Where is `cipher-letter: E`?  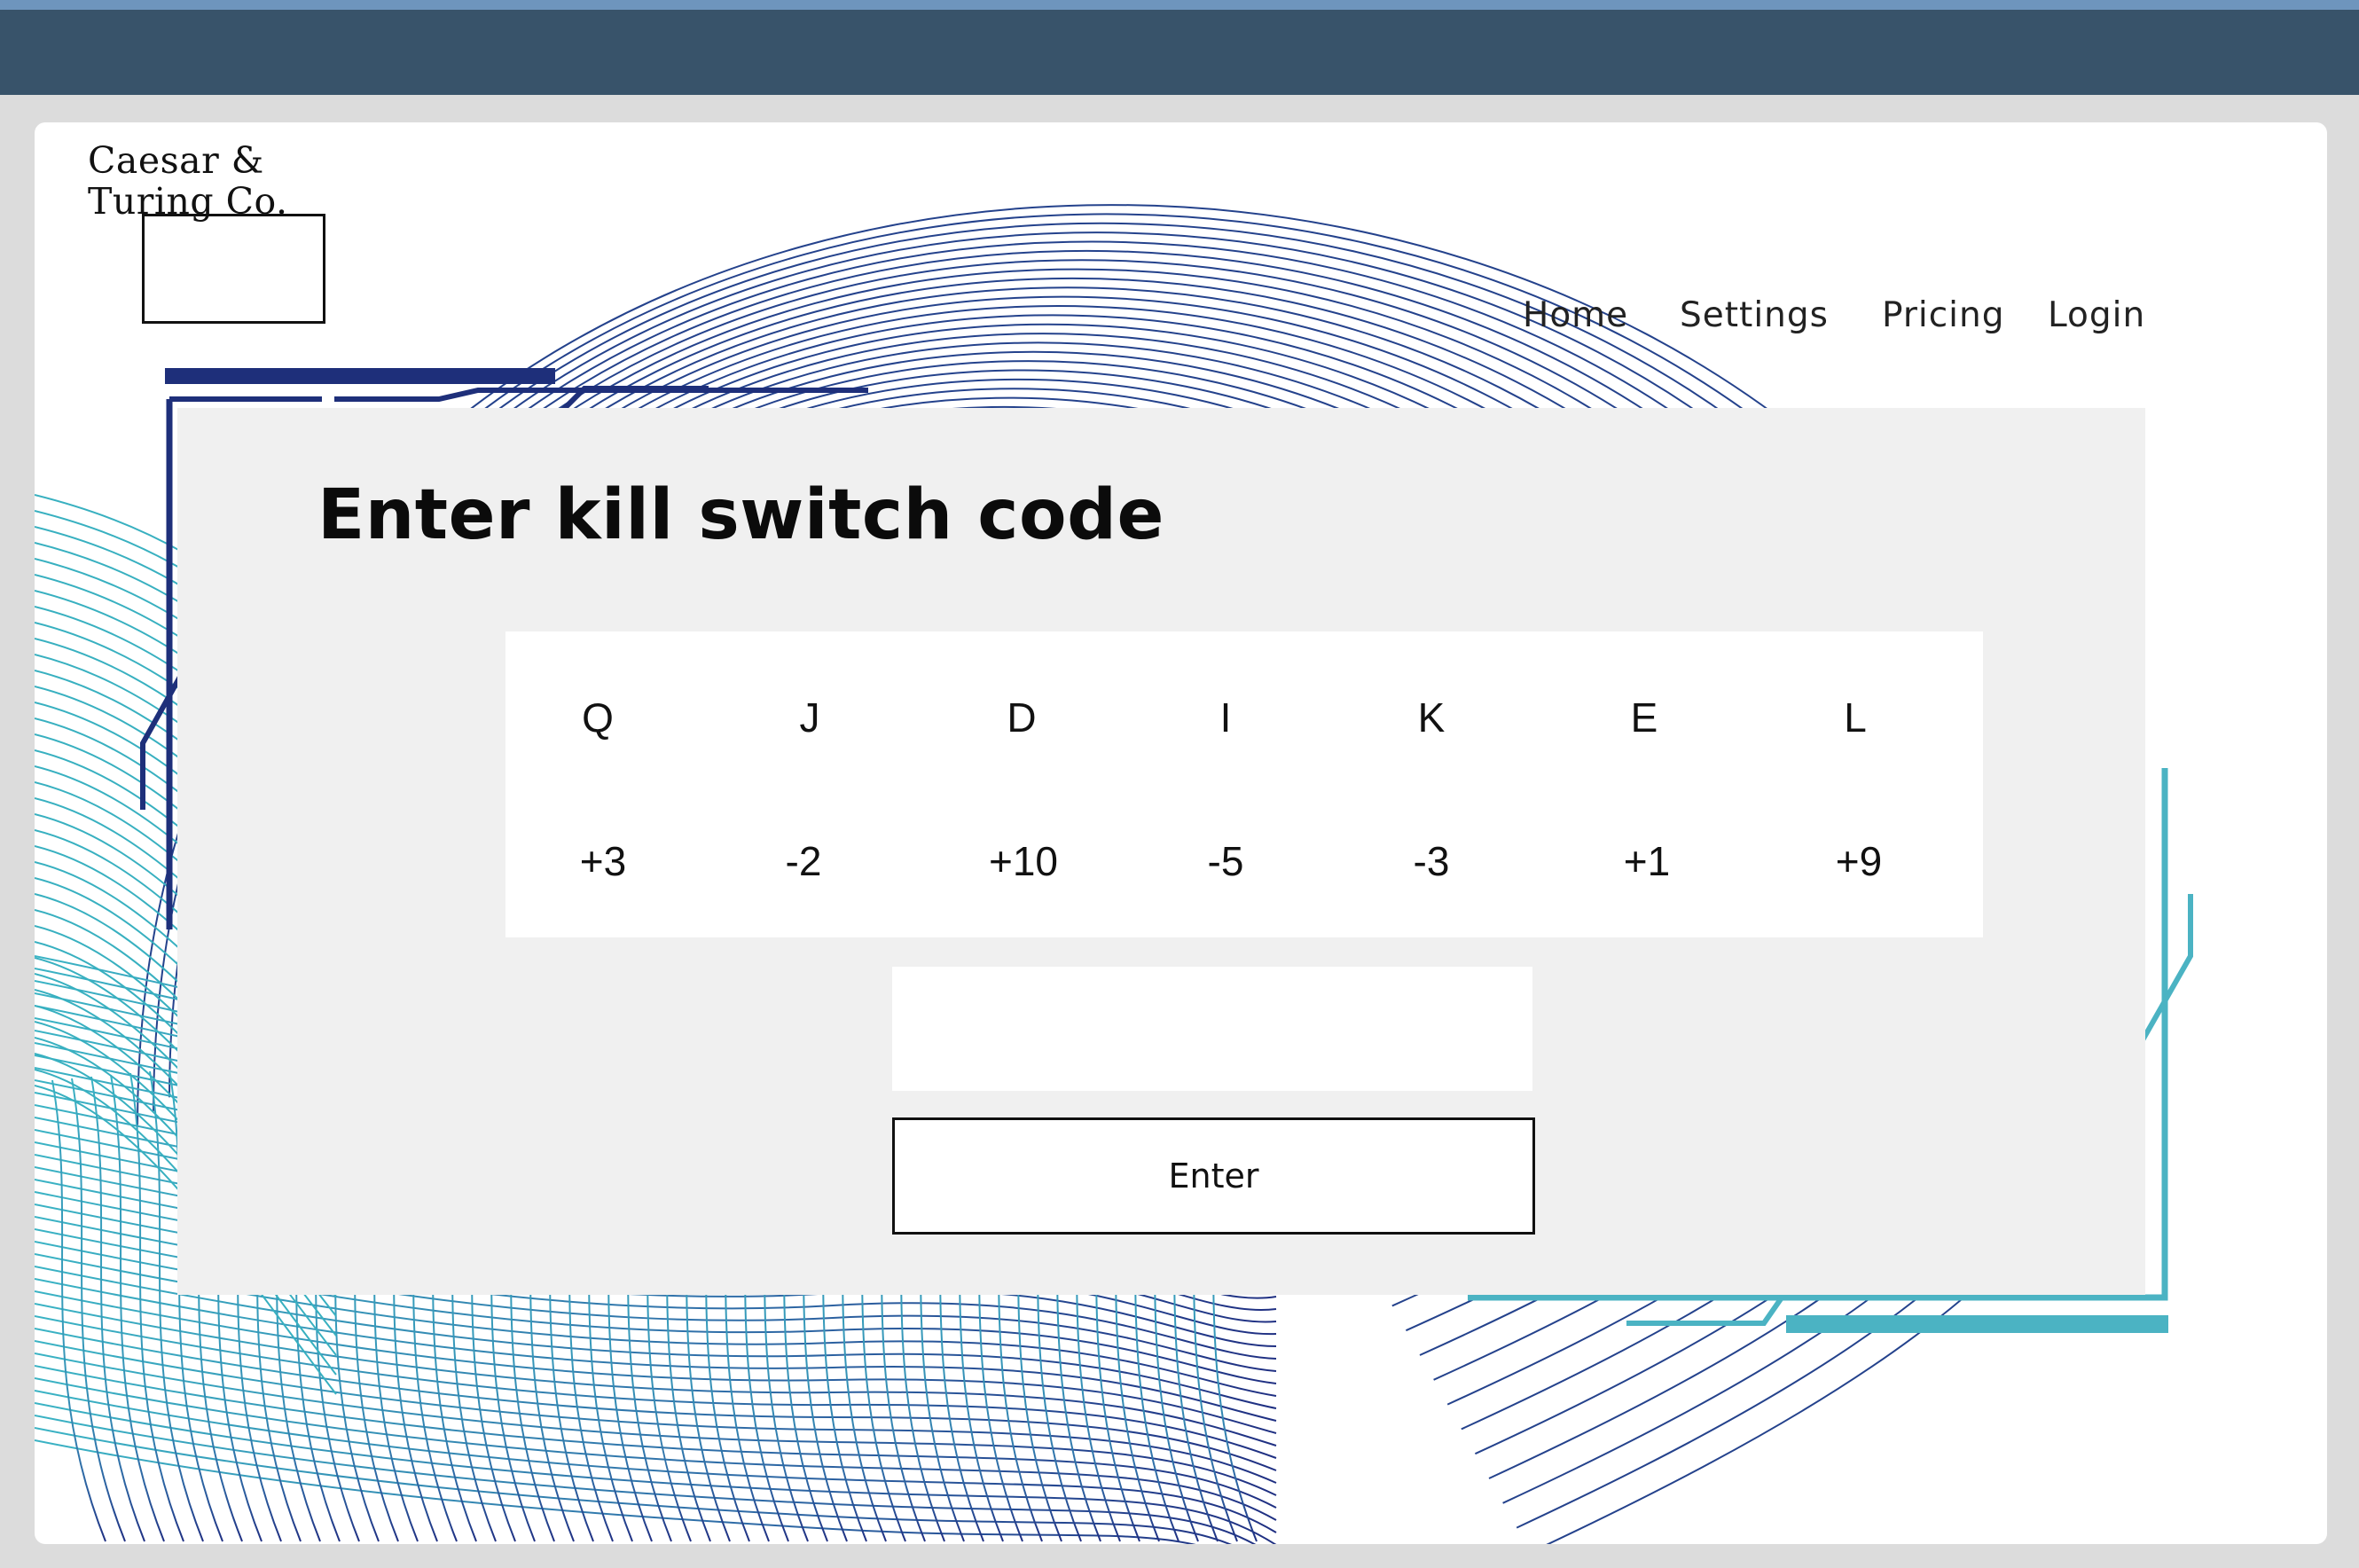
cipher-letter: E is located at coordinates (1644, 717).